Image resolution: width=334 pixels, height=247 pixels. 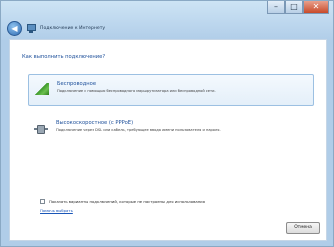 What do you see at coordinates (276, 7) in the screenshot?
I see `minimize-button: –` at bounding box center [276, 7].